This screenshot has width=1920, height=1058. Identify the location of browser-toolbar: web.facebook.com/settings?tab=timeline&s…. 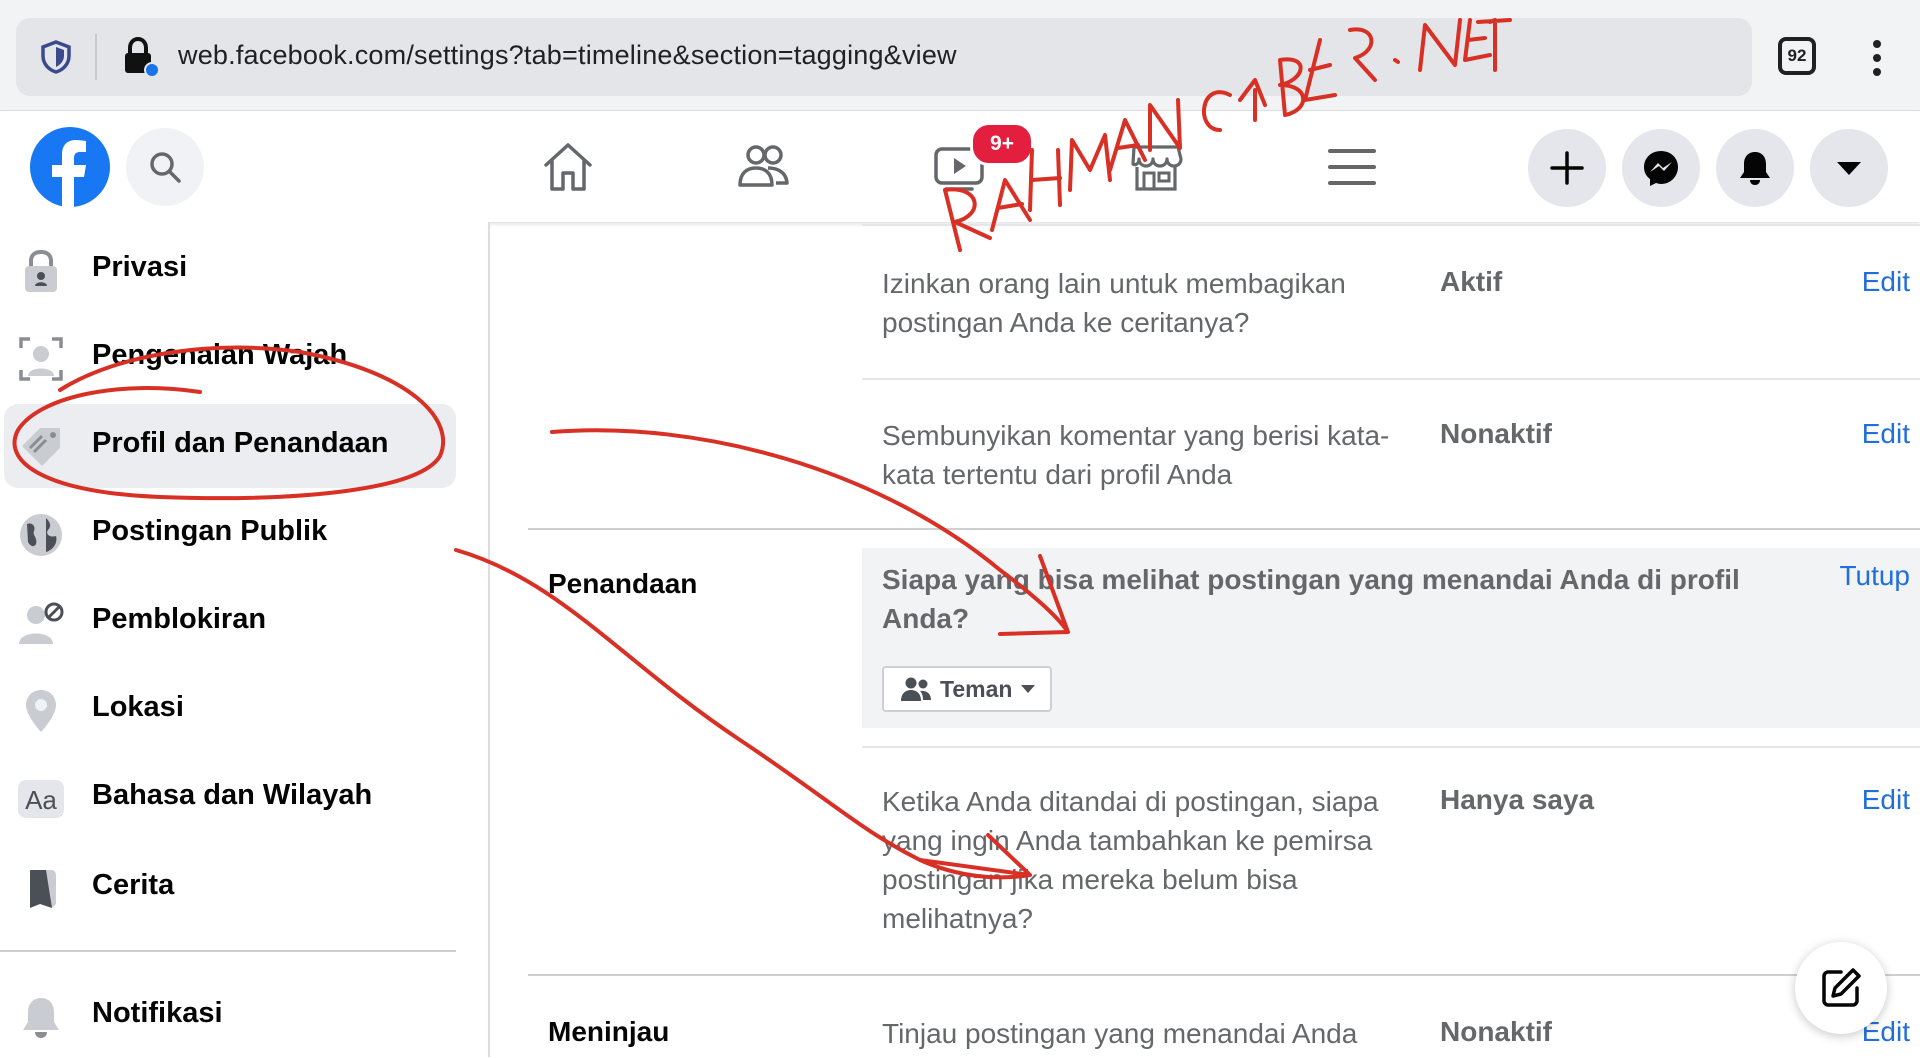
(960, 55).